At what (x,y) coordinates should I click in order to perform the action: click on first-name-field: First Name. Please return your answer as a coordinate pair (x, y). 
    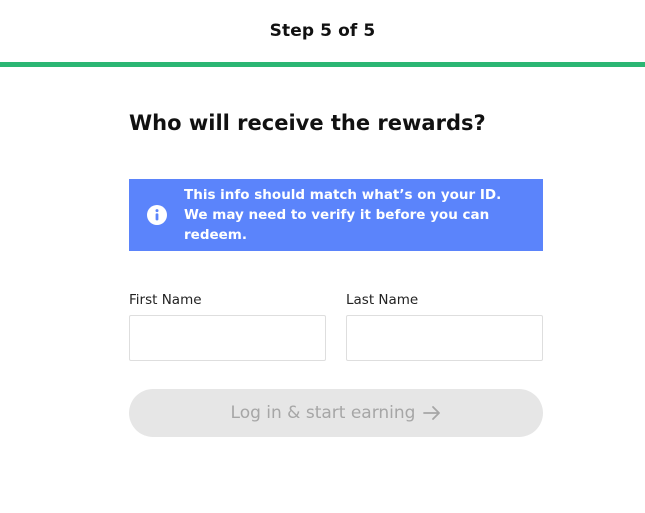
    Looking at the image, I should click on (227, 326).